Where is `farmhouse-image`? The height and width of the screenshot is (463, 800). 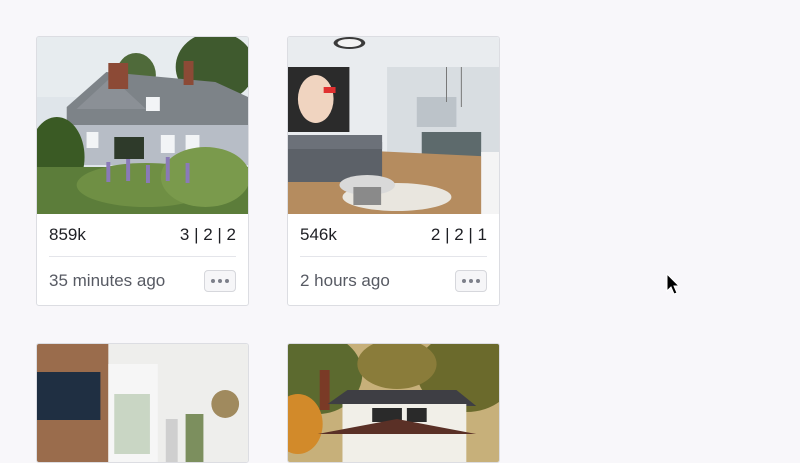 farmhouse-image is located at coordinates (142, 125).